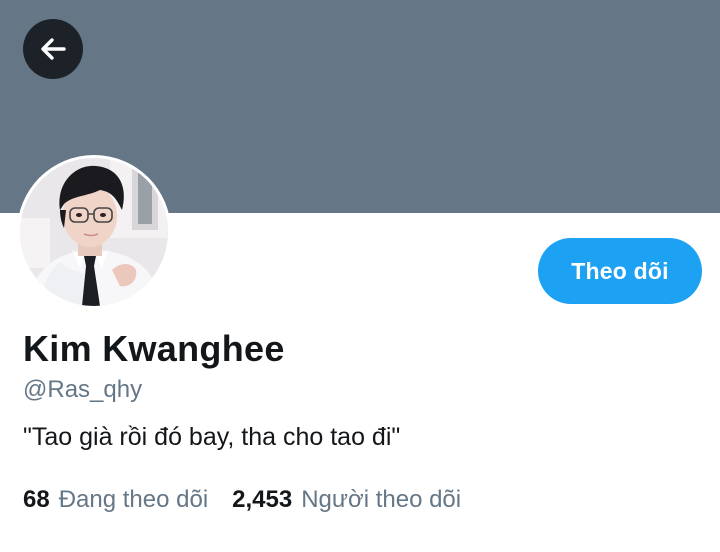 This screenshot has height=552, width=720. What do you see at coordinates (83, 389) in the screenshot?
I see `profile-handle: @Ras_qhy` at bounding box center [83, 389].